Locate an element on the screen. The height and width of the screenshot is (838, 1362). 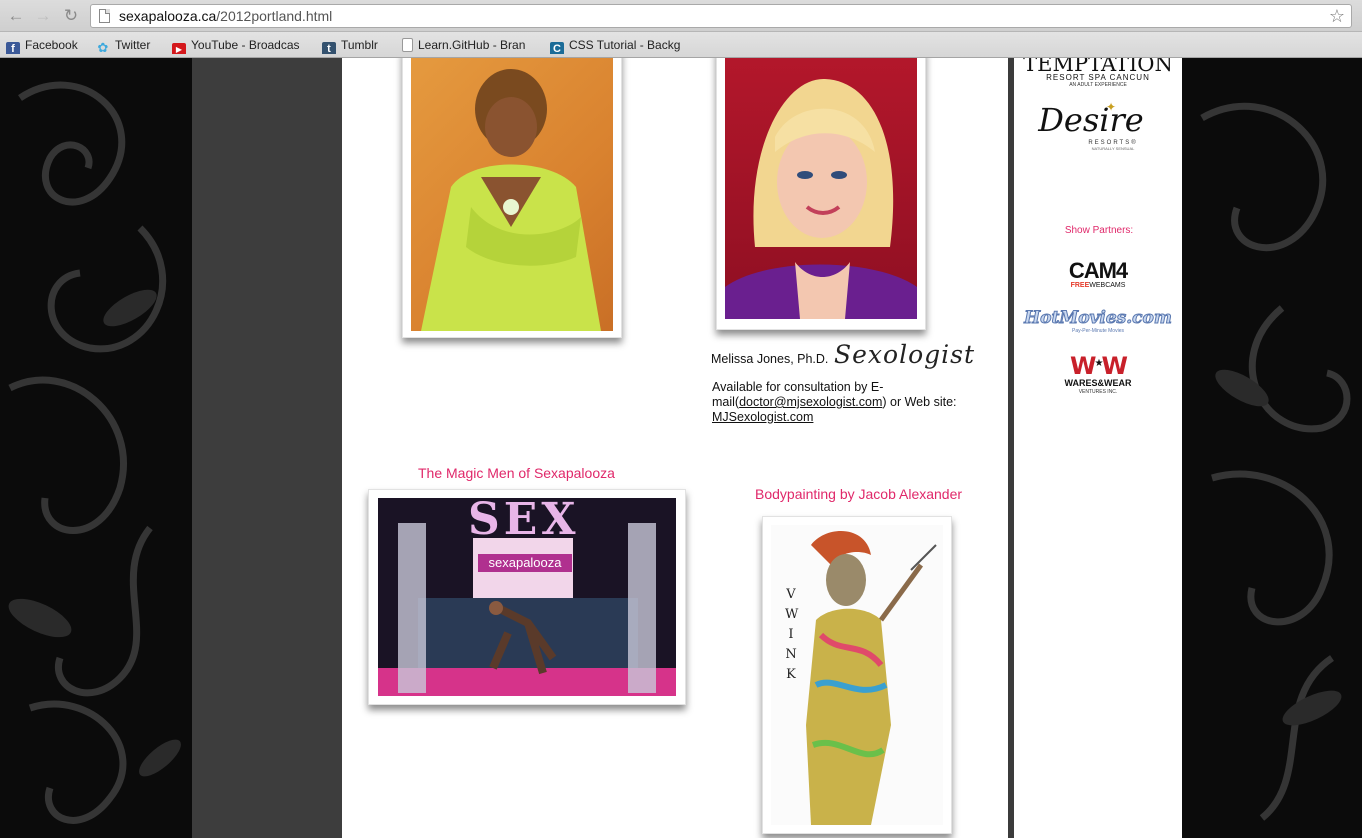
wares-wear-logo: W★W WARES&WEAR VENTURES INC. is located at coordinates (1098, 373).